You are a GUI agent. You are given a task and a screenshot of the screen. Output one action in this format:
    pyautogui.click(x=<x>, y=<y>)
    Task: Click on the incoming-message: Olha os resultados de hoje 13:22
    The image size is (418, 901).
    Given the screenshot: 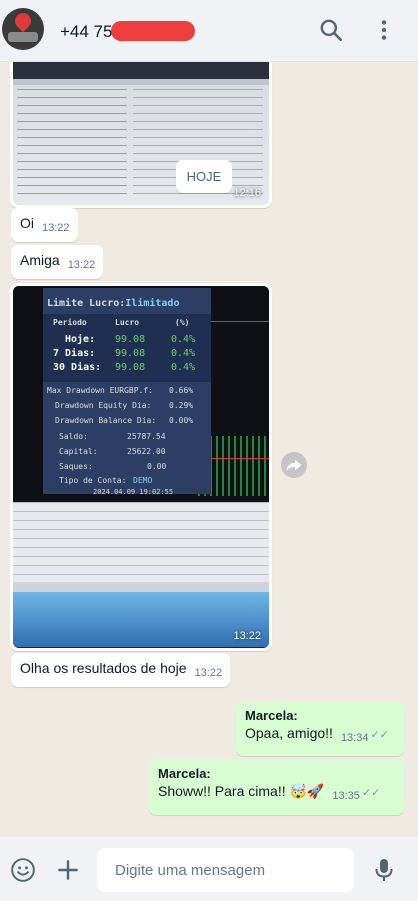 What is the action you would take?
    pyautogui.click(x=121, y=670)
    